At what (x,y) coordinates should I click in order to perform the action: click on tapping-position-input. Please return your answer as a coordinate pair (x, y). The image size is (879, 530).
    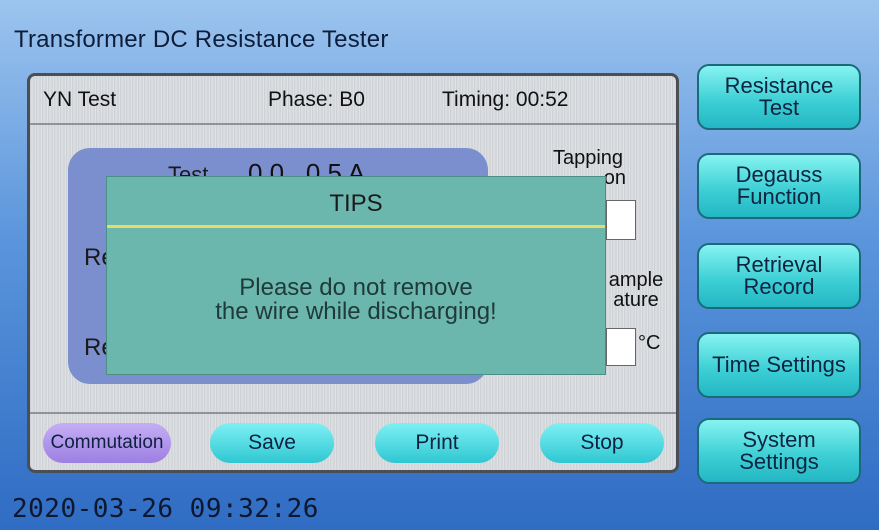
    Looking at the image, I should click on (621, 220).